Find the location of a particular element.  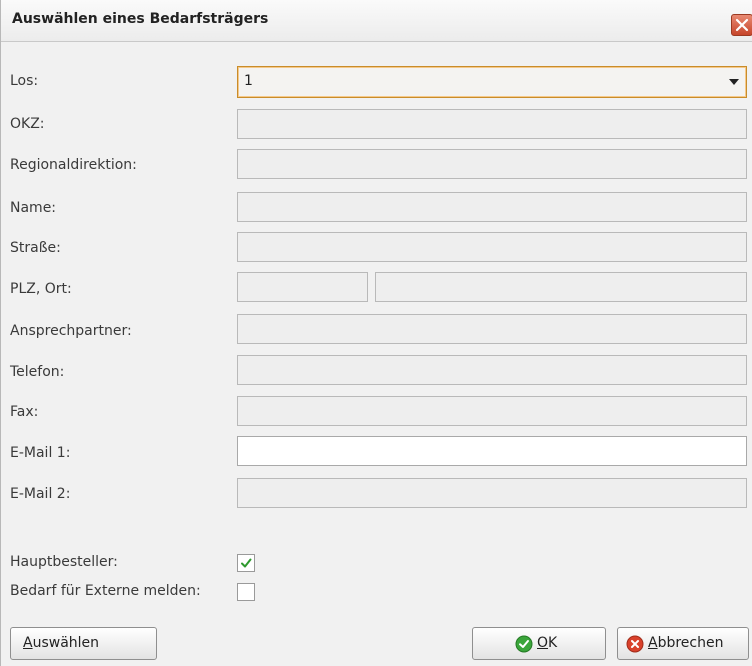

bedarf-extern-label: Bedarf für Externe melden: is located at coordinates (105, 591).